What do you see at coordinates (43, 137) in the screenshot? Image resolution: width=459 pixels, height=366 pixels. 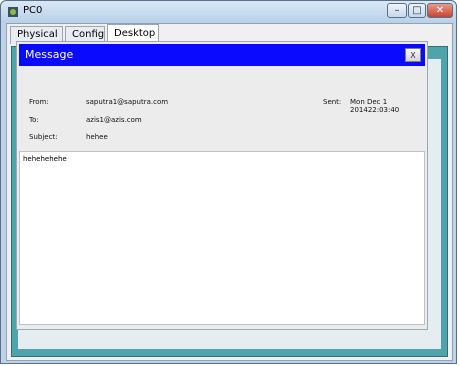 I see `subject-label: Subject:` at bounding box center [43, 137].